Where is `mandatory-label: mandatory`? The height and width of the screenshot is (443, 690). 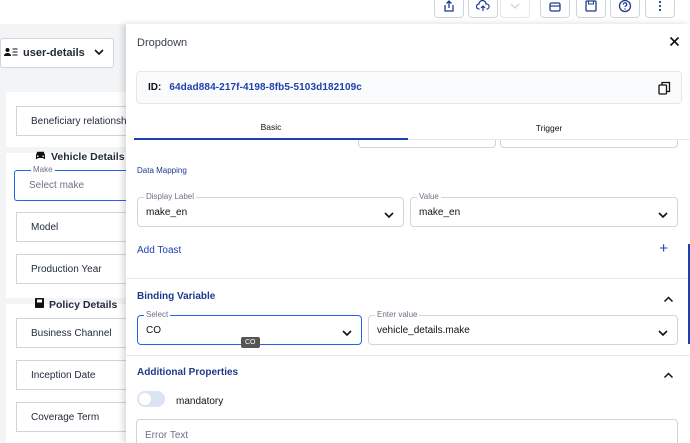
mandatory-label: mandatory is located at coordinates (200, 401).